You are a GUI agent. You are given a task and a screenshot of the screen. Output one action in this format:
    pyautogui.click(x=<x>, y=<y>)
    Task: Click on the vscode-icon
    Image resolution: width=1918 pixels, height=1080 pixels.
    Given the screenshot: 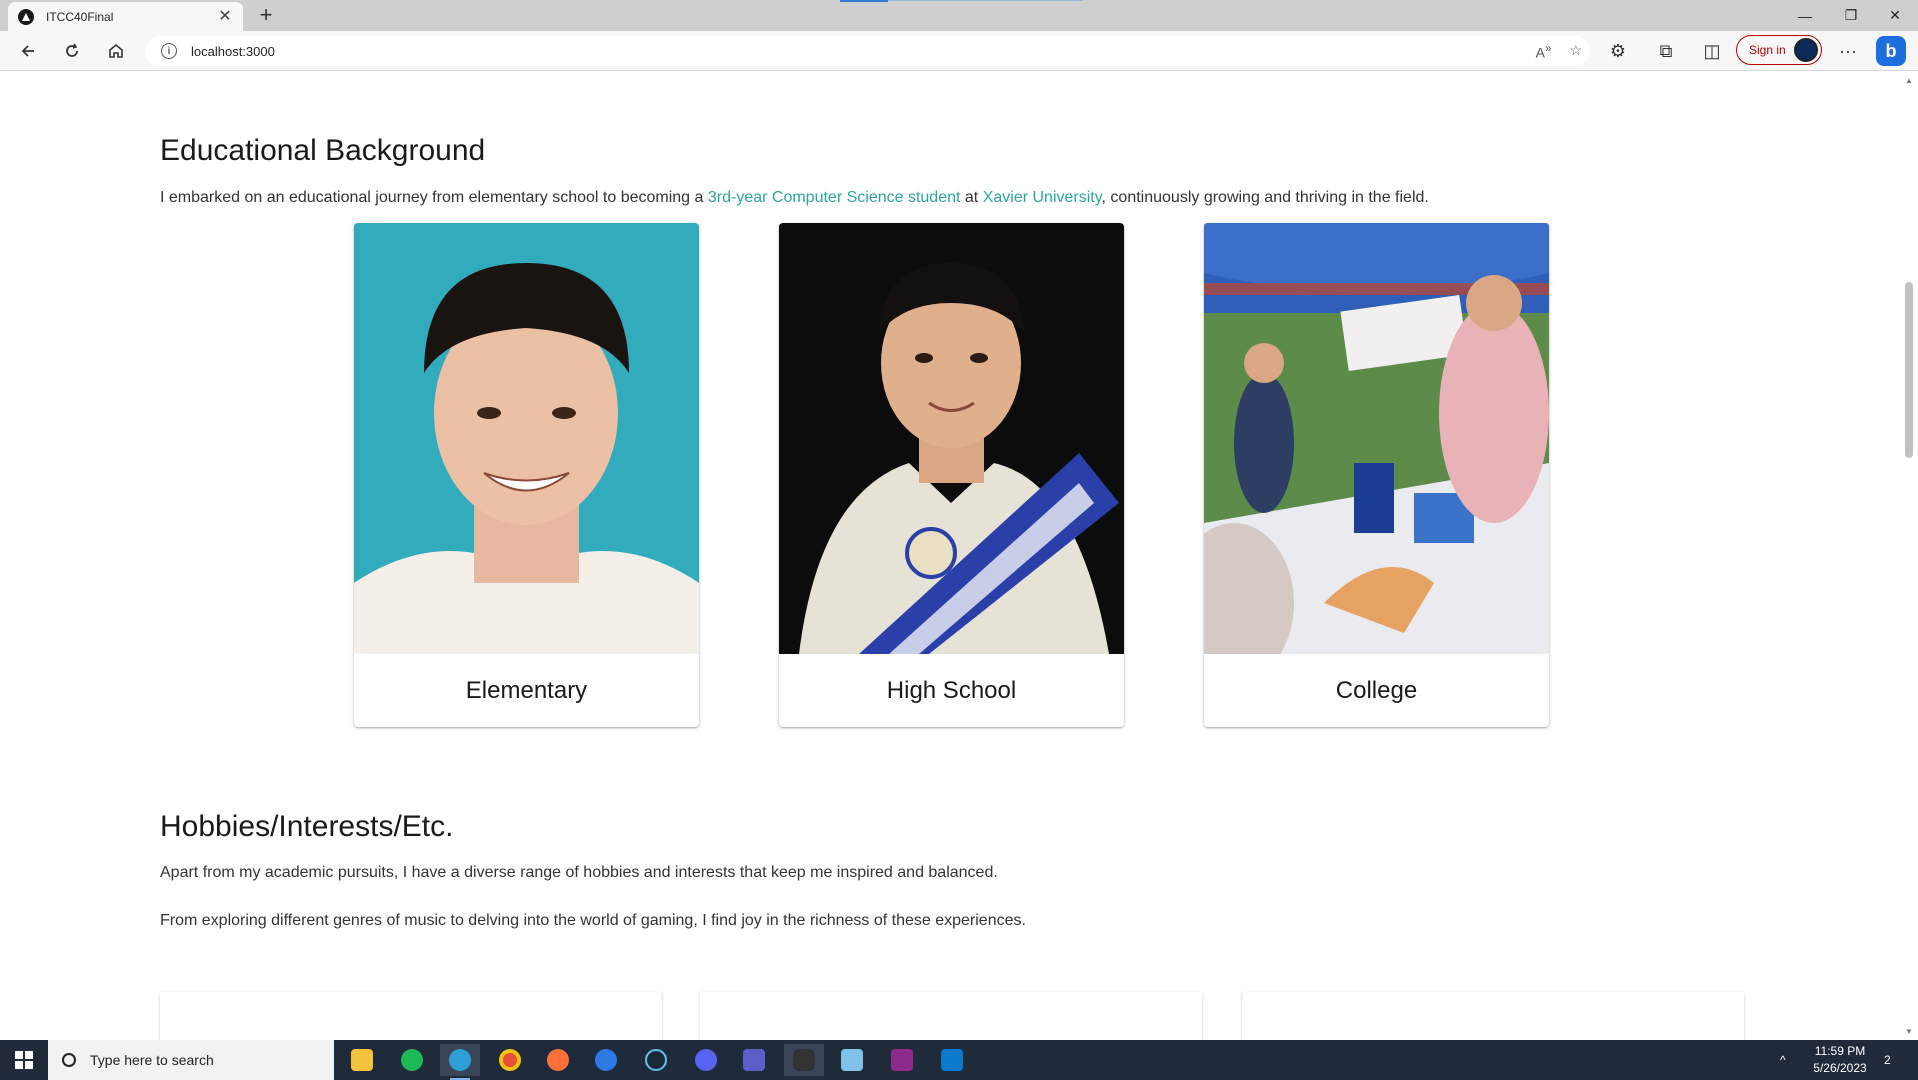 What is the action you would take?
    pyautogui.click(x=952, y=1060)
    